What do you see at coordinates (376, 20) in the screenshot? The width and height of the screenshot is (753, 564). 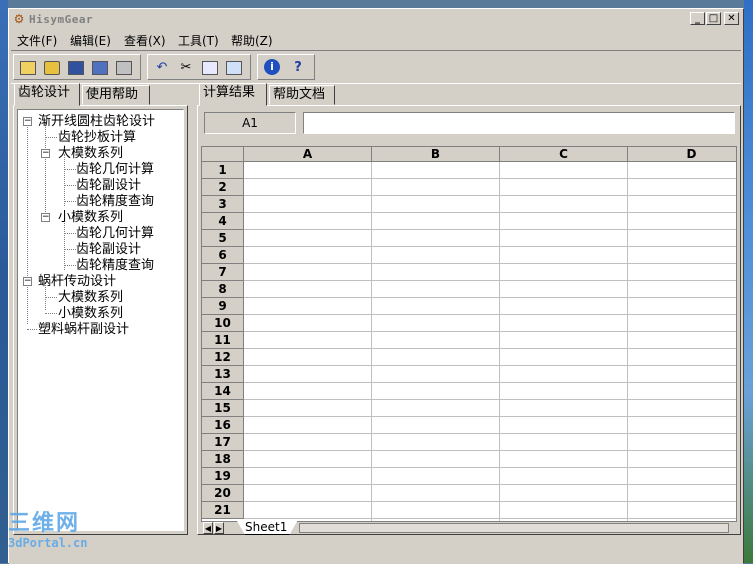 I see `title-bar: ⚙ HisymGear _ □ ✕` at bounding box center [376, 20].